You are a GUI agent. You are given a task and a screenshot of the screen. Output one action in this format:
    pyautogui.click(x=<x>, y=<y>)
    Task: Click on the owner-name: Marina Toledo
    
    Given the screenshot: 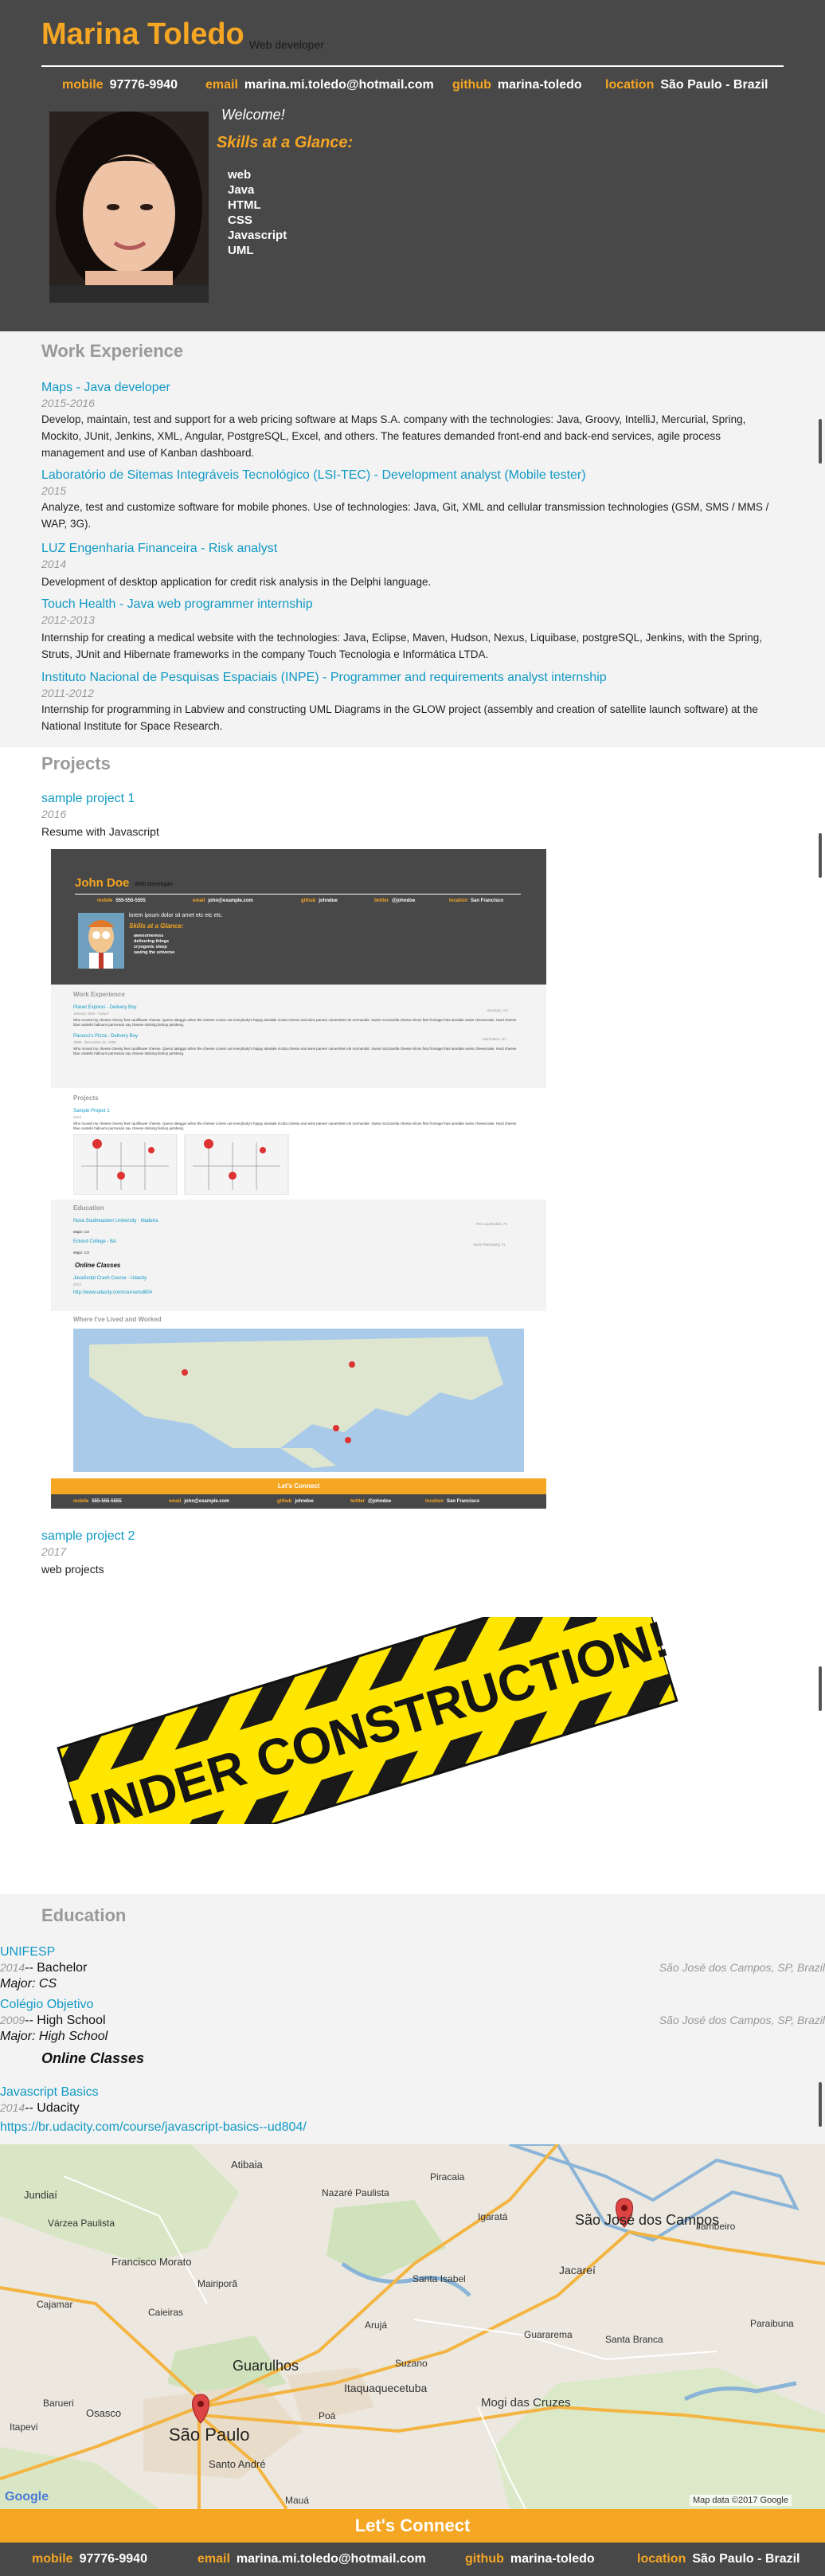 What is the action you would take?
    pyautogui.click(x=143, y=34)
    